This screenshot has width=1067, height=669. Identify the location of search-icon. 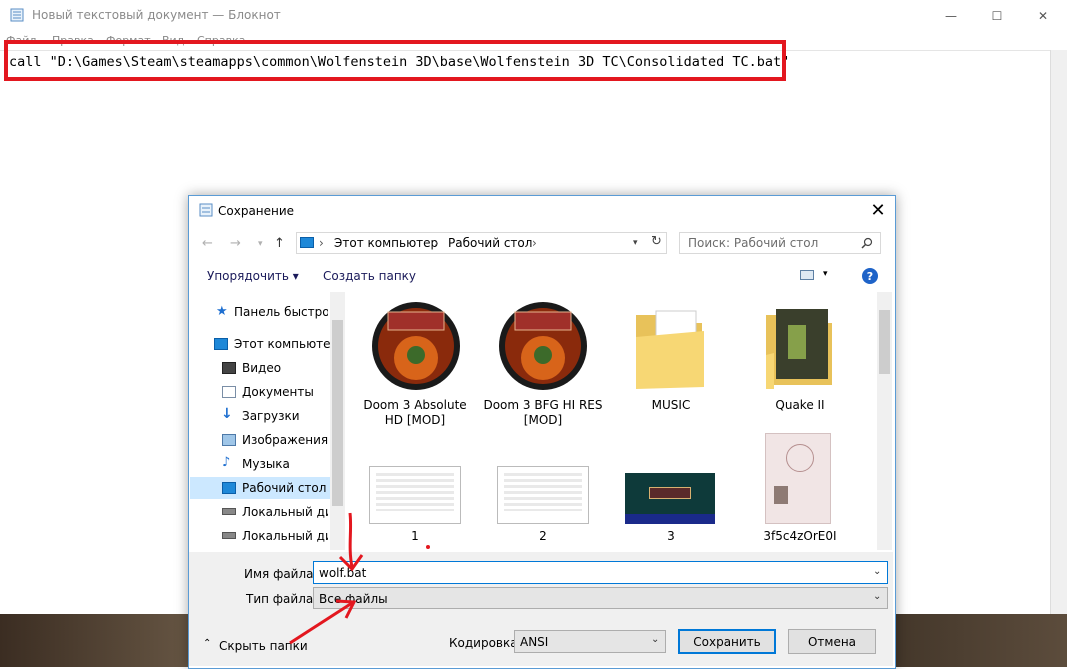
(867, 243).